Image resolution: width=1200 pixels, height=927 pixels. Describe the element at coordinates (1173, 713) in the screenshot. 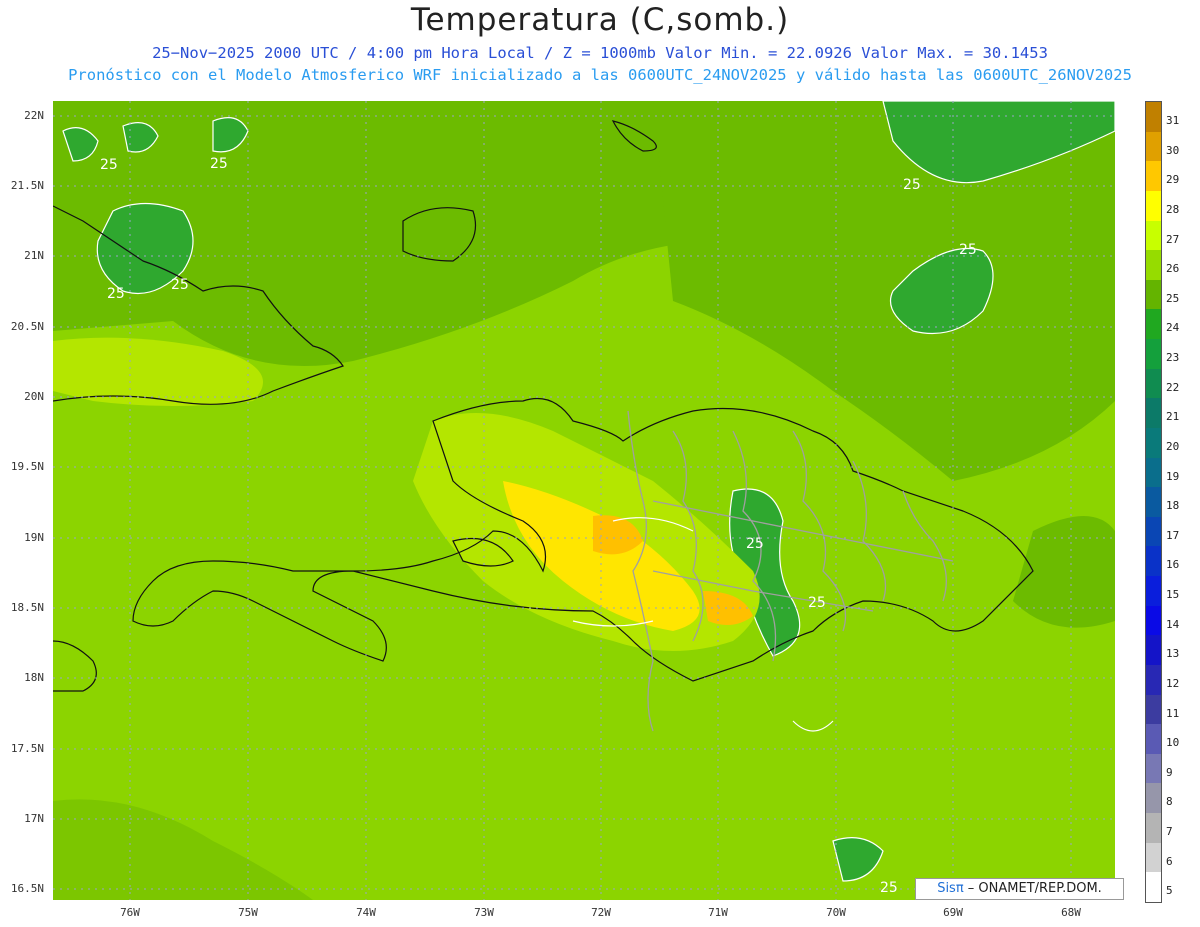

I see `colorbar-label: 11` at that location.